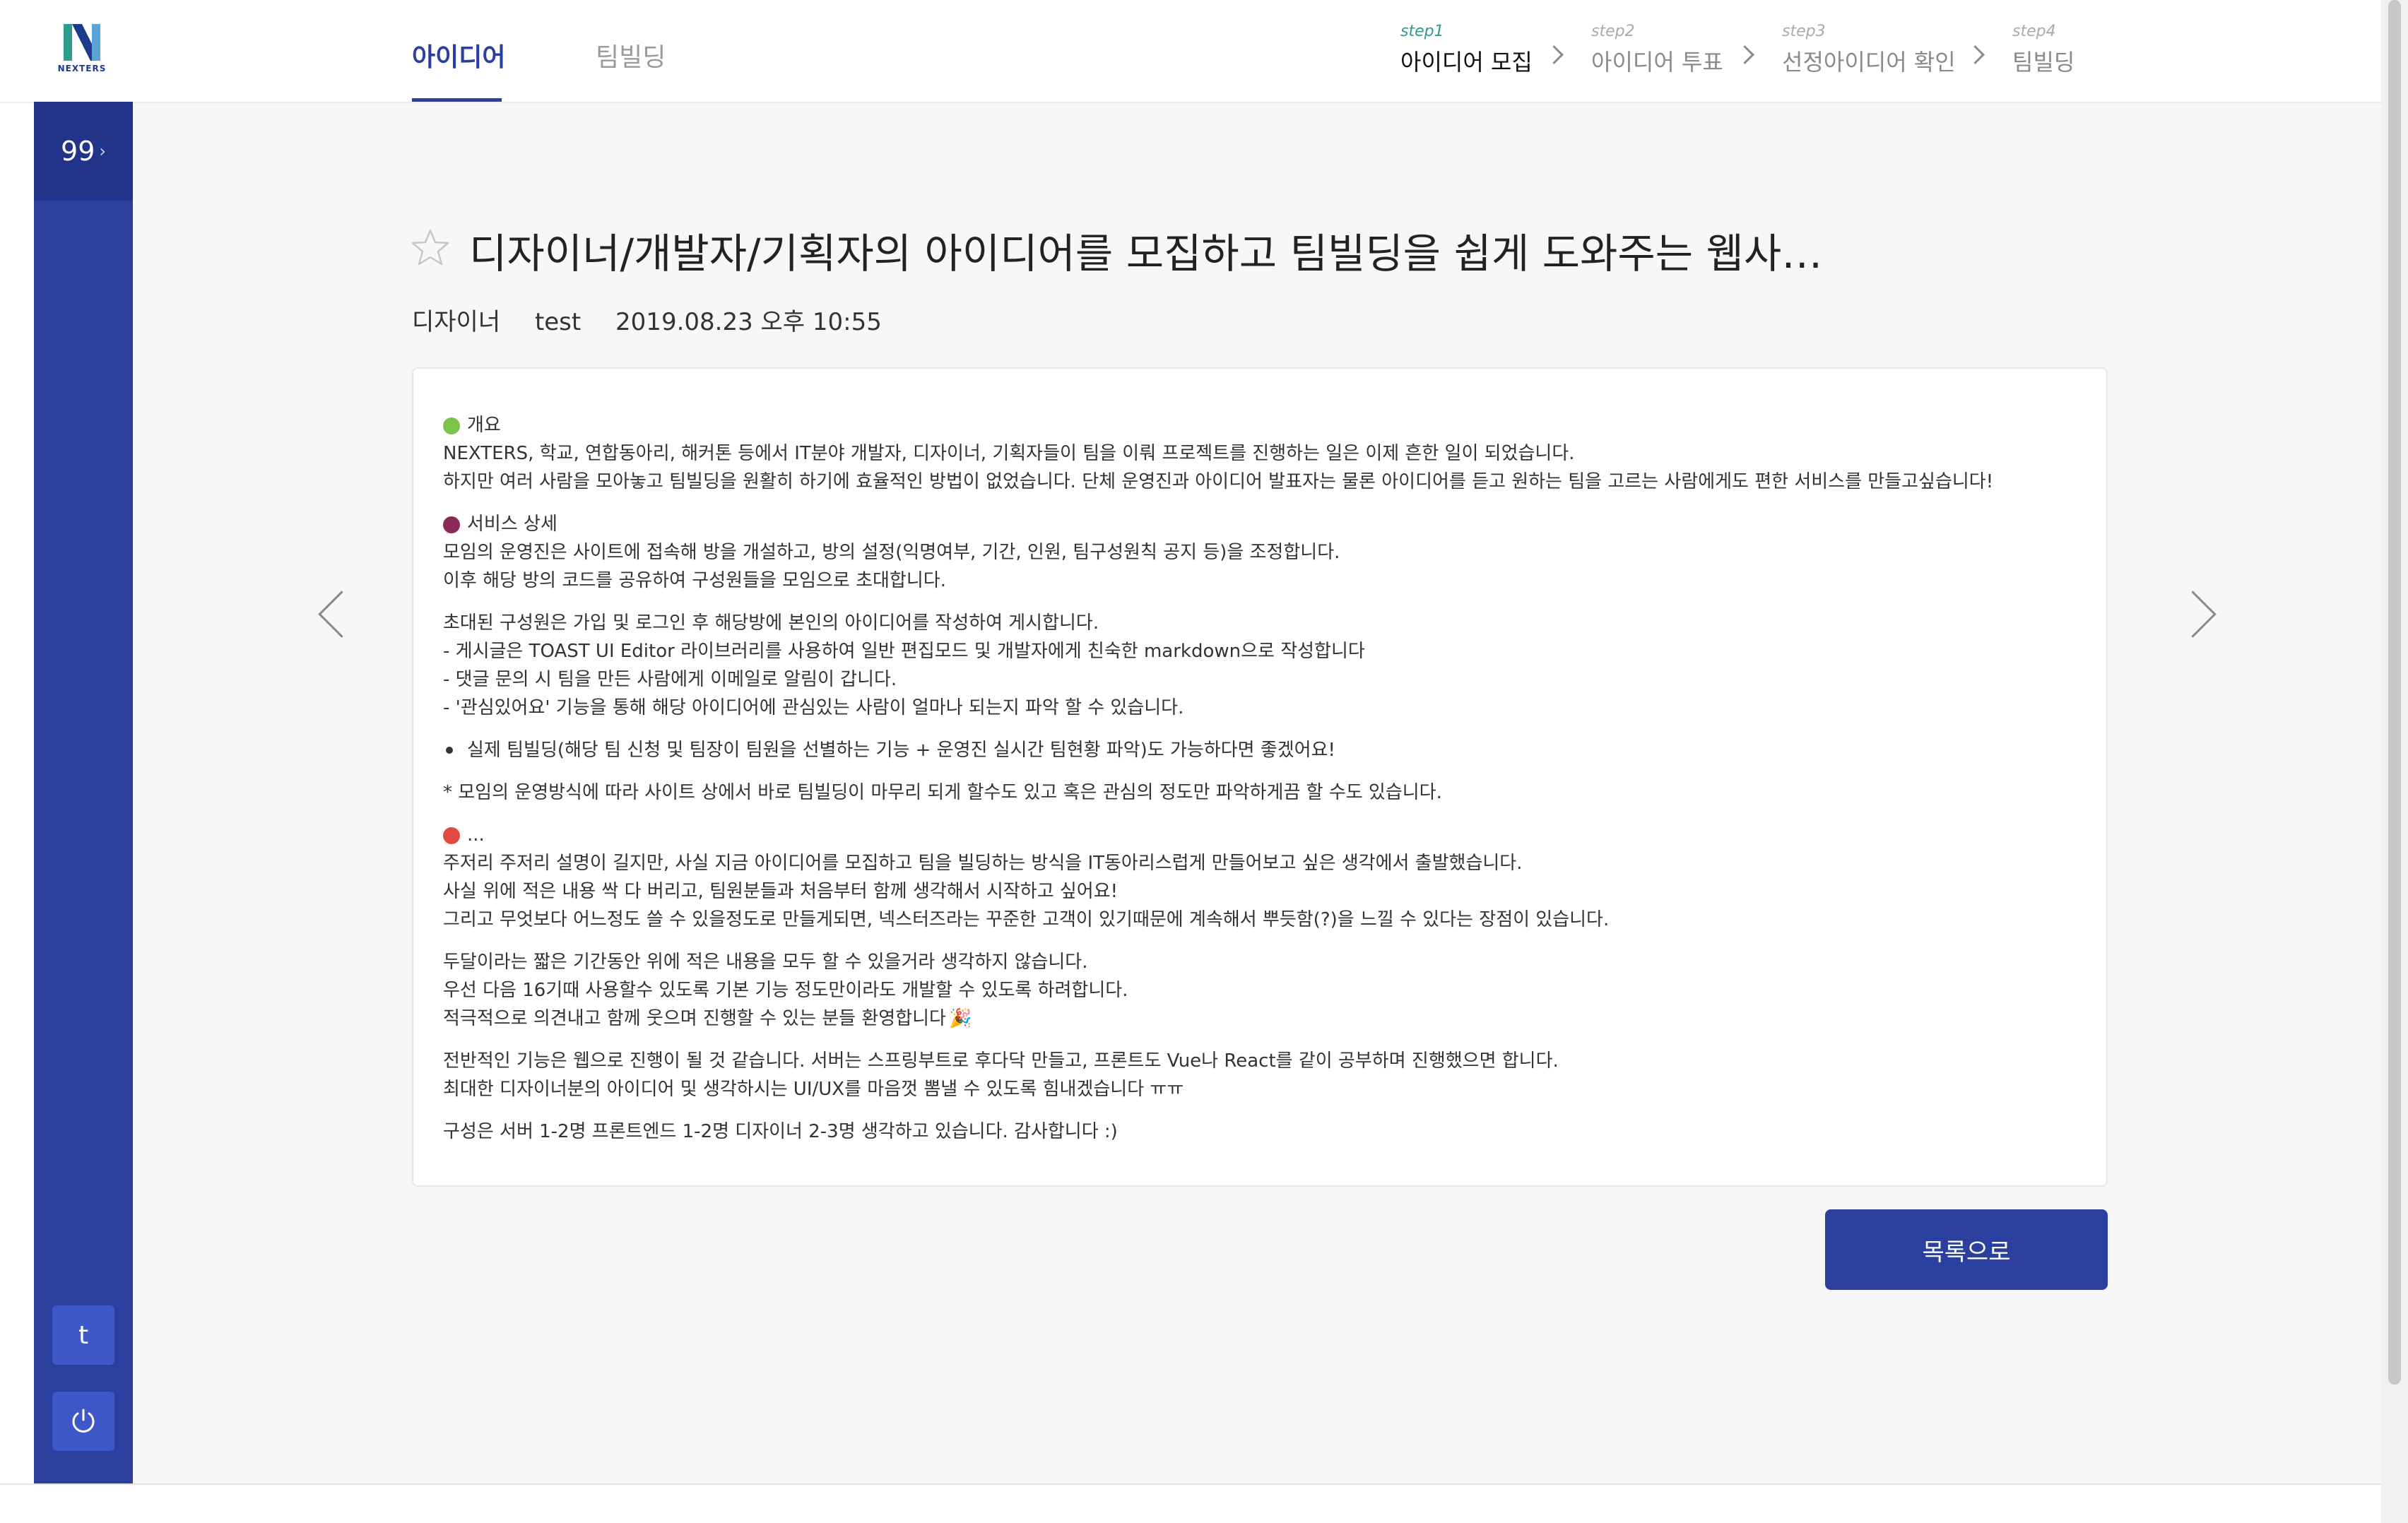 This screenshot has width=2408, height=1523. I want to click on post-meta: 디자이너 test 2019.08.23 오후 10:55, so click(660, 319).